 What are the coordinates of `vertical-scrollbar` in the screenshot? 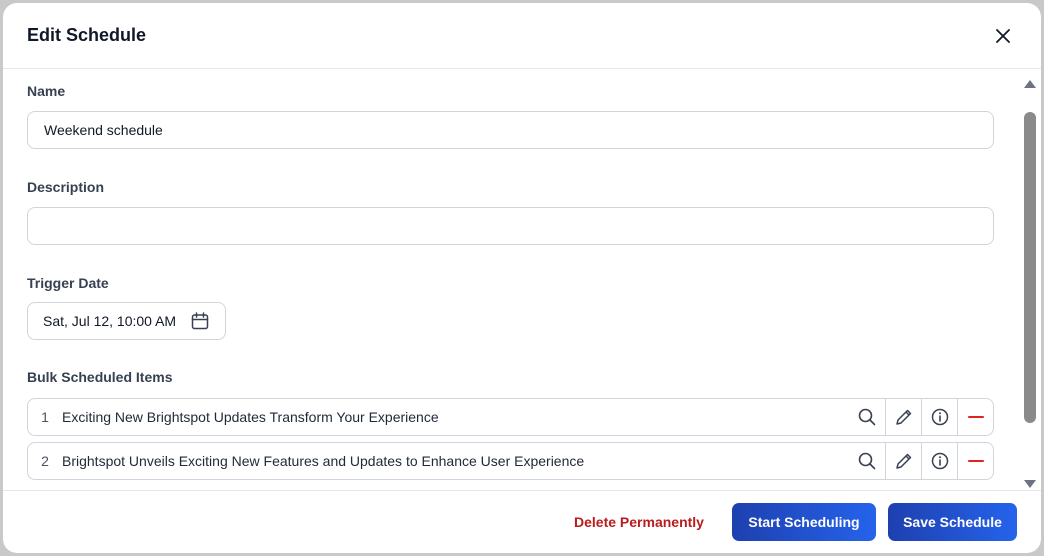 It's located at (1030, 283).